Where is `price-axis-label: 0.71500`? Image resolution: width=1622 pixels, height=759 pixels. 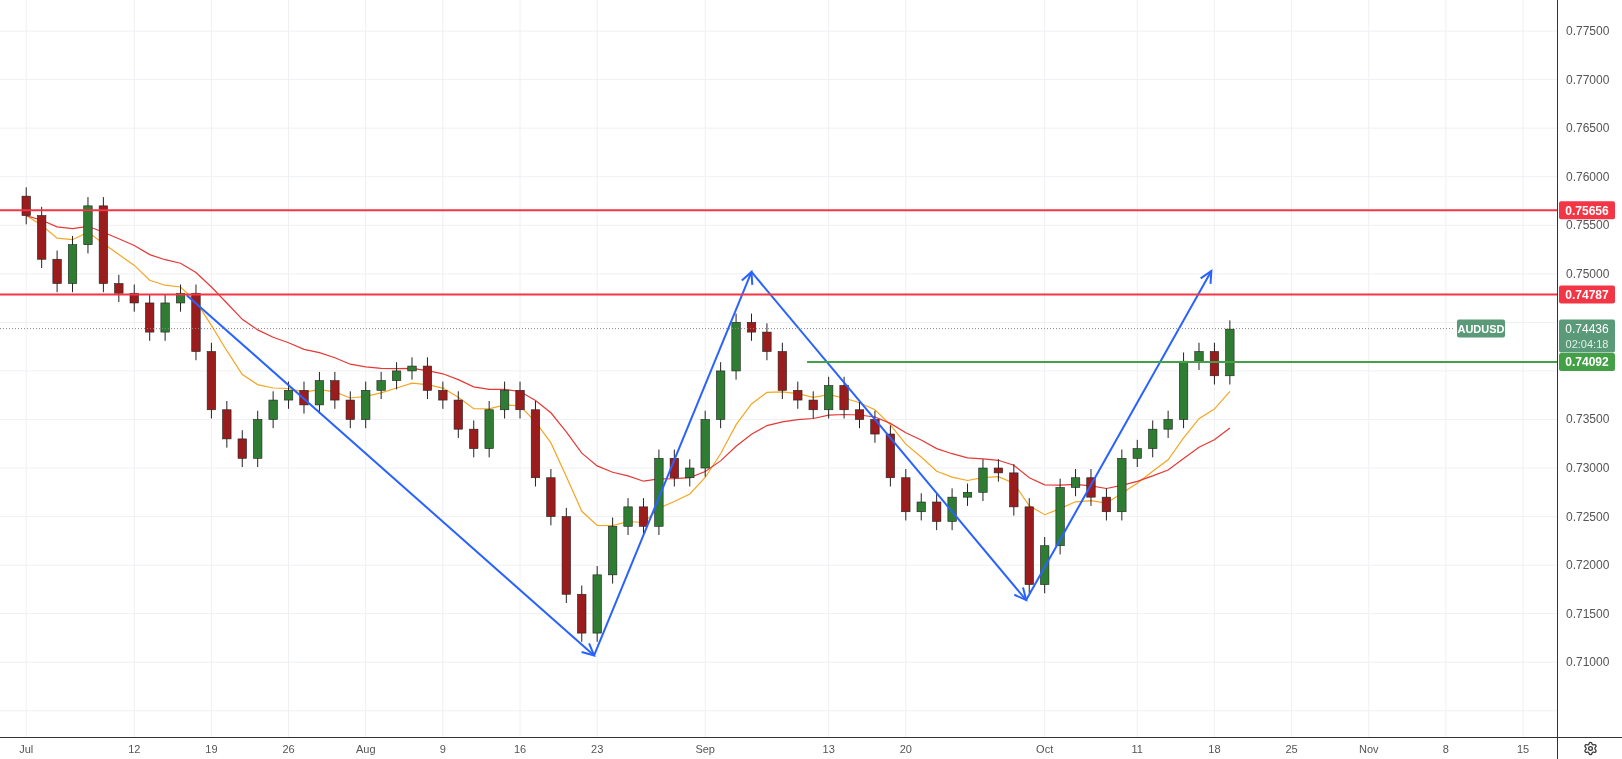
price-axis-label: 0.71500 is located at coordinates (1588, 613).